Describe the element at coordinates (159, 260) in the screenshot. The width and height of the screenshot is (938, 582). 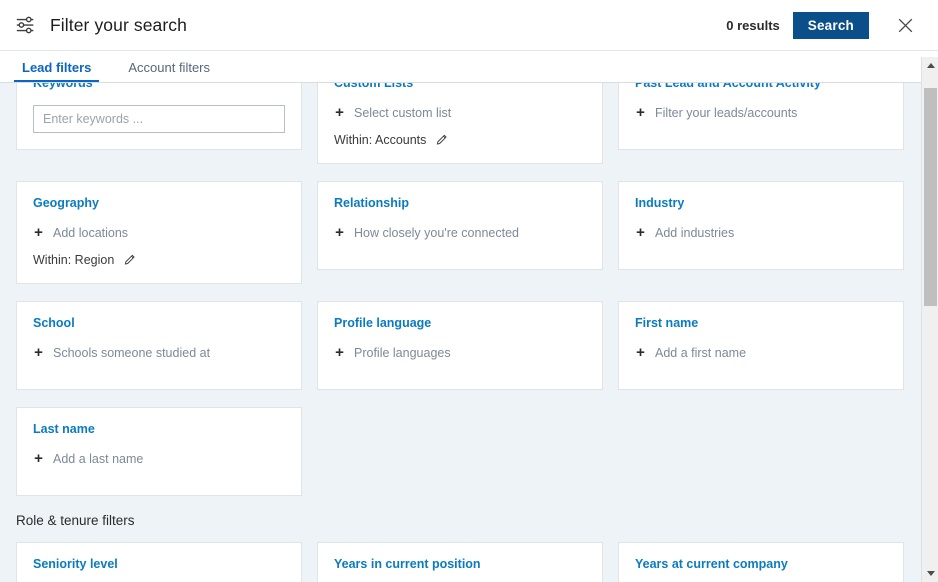
I see `within-scope-row: Within: Region` at that location.